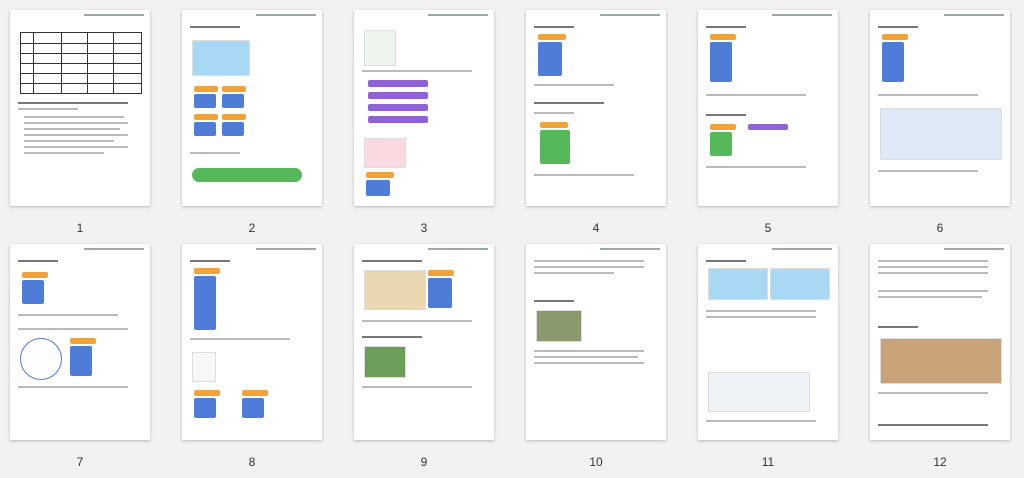 This screenshot has height=478, width=1024. Describe the element at coordinates (80, 228) in the screenshot. I see `page-number: 1` at that location.